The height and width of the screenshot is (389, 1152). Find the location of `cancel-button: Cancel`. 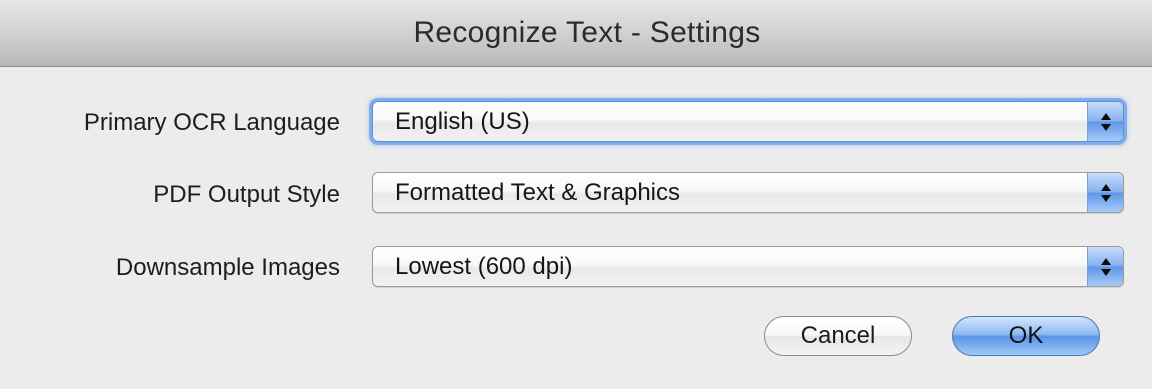

cancel-button: Cancel is located at coordinates (838, 336).